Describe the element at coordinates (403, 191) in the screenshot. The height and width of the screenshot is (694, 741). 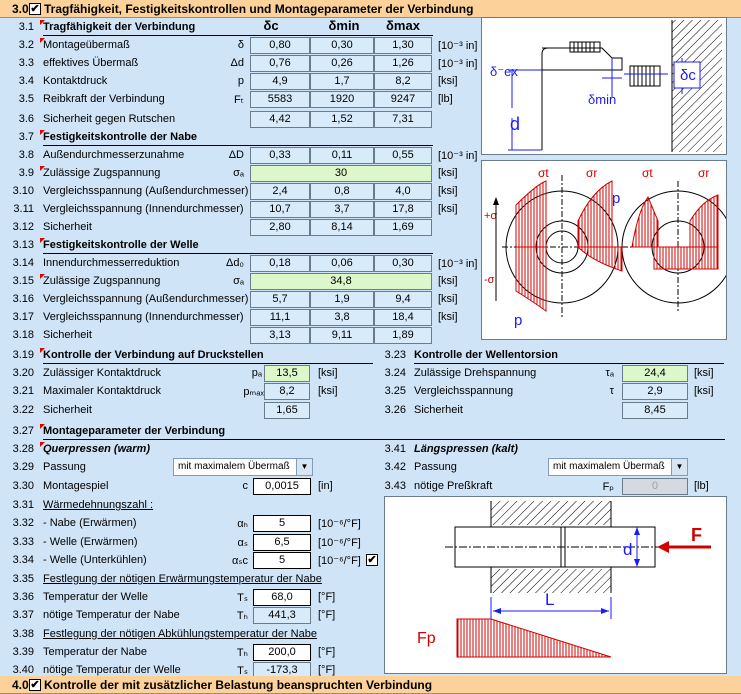
I see `value-cell: 4,0` at that location.